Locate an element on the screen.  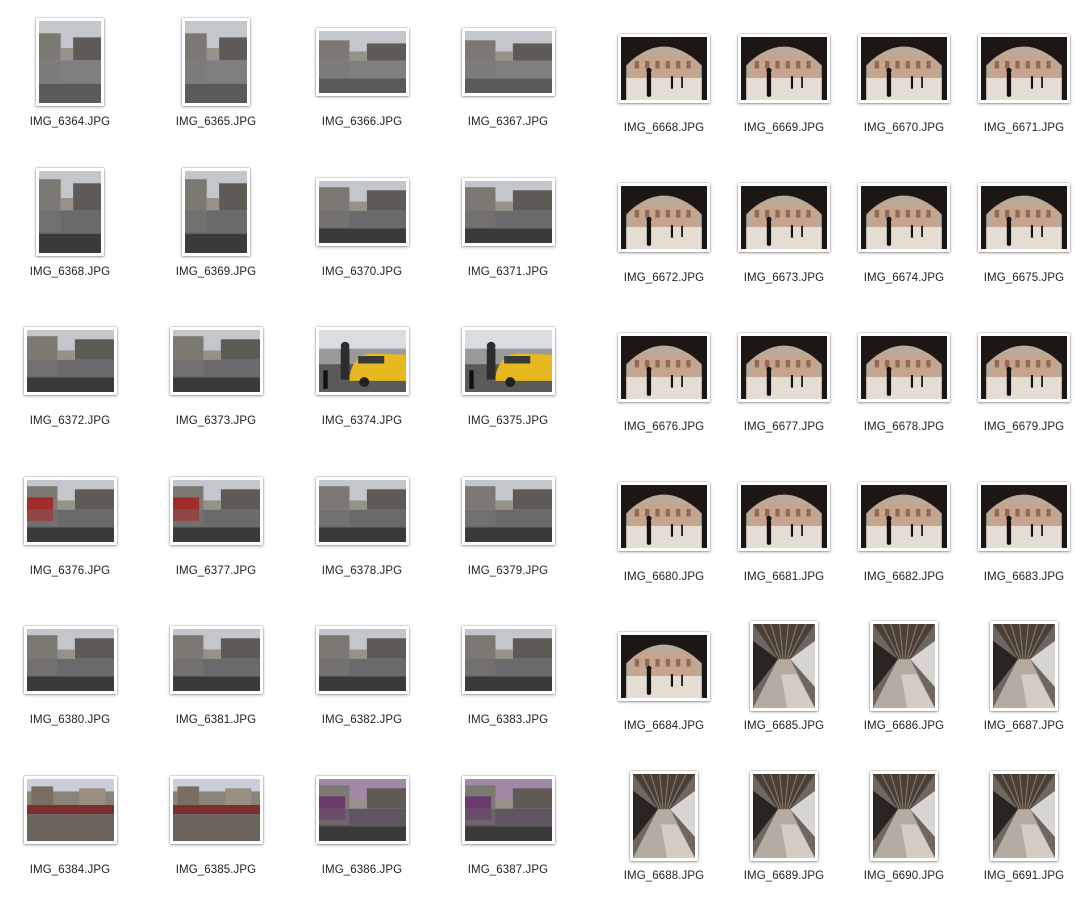
file-item: IMG_6676.JPG is located at coordinates (664, 376).